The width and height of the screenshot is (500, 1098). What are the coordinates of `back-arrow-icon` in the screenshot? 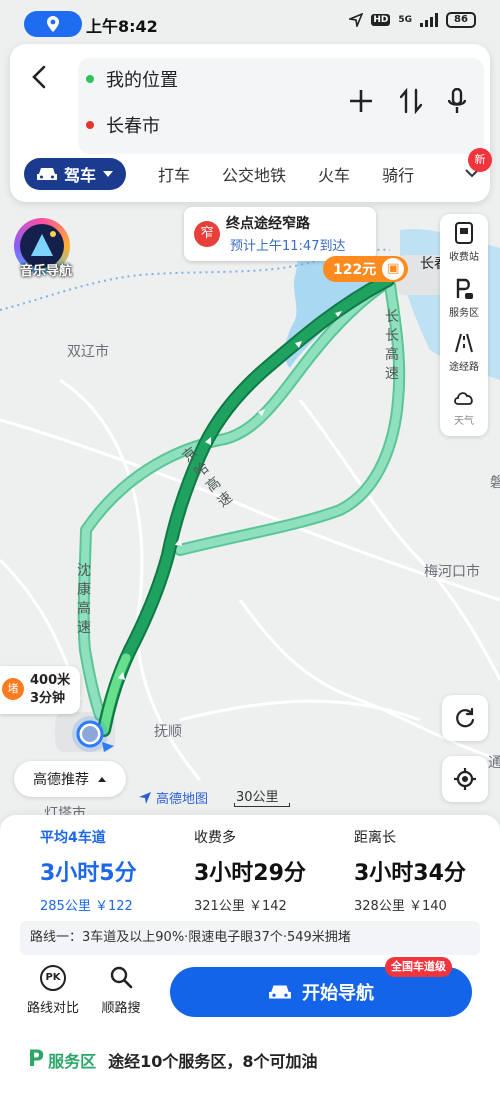 It's located at (39, 77).